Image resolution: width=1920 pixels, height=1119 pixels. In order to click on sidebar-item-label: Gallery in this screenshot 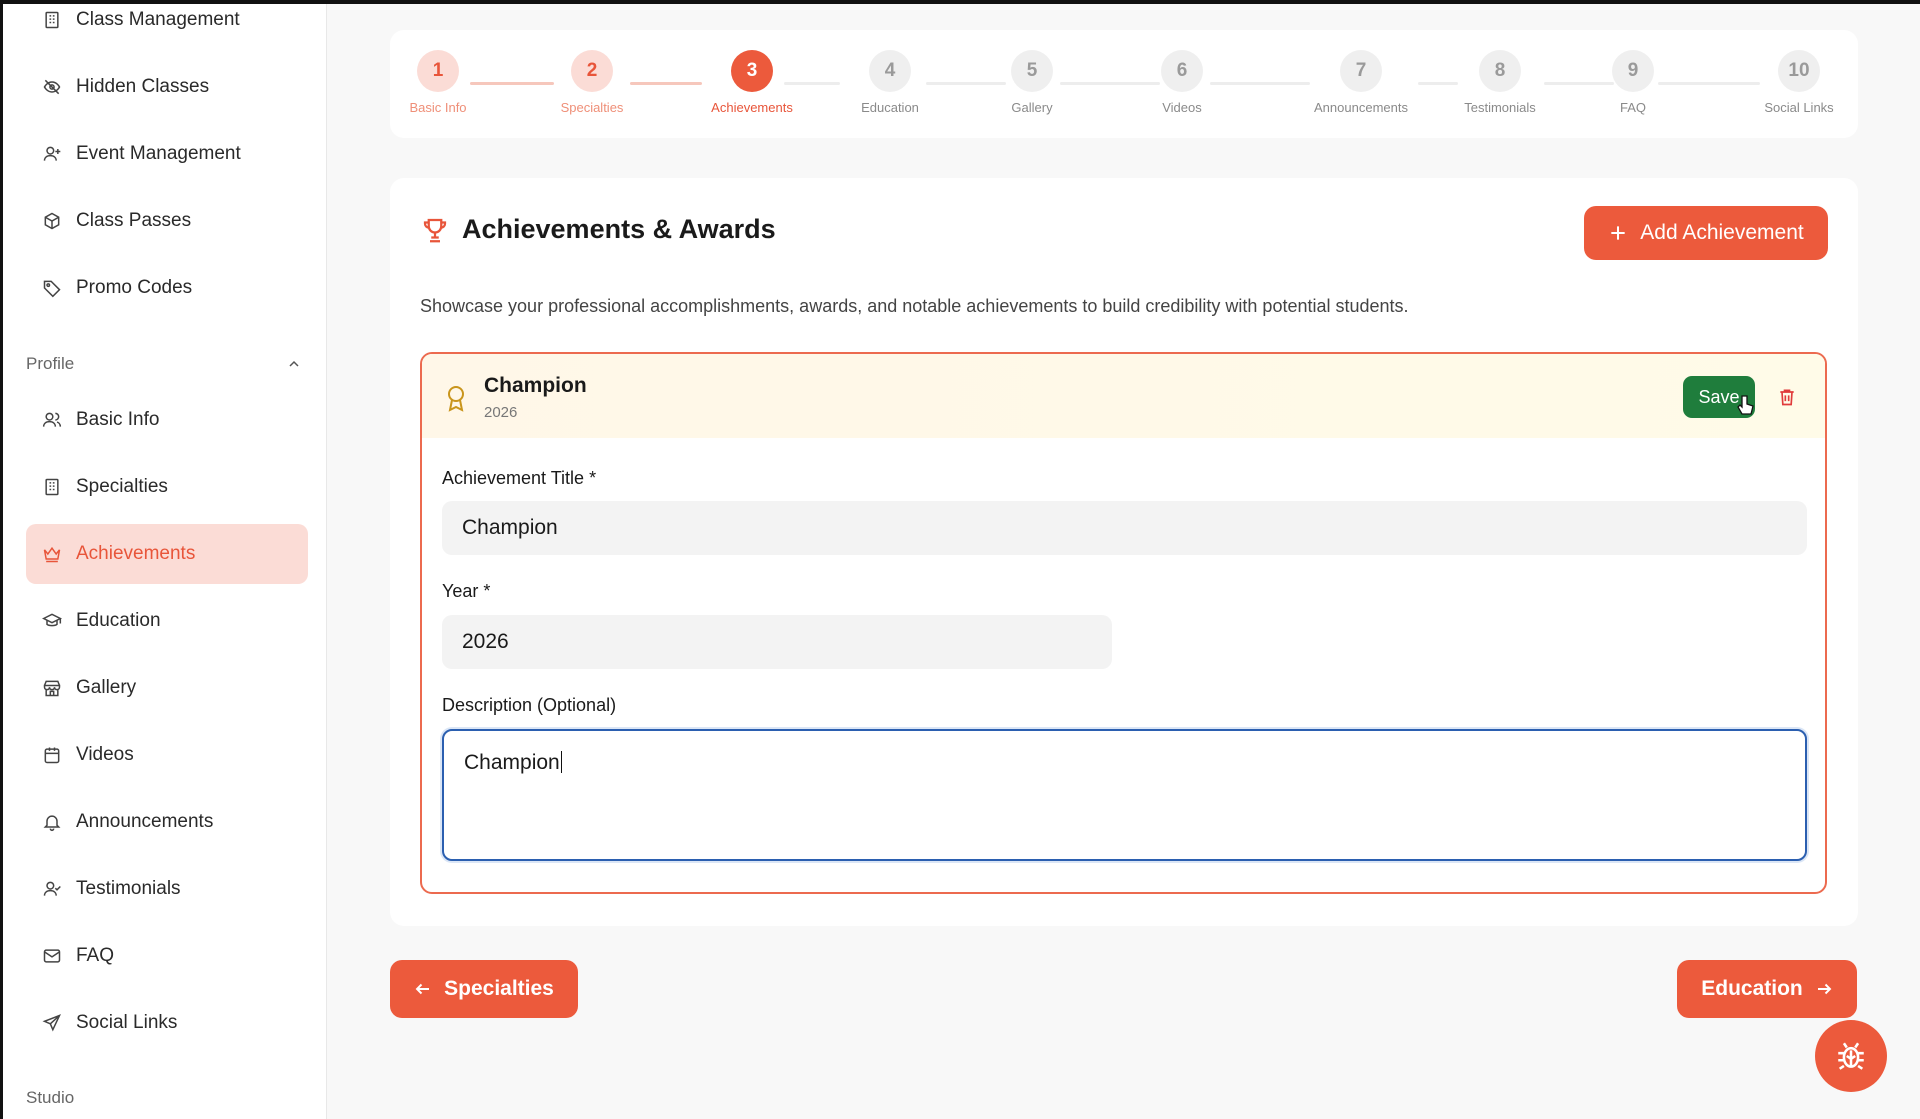, I will do `click(106, 687)`.